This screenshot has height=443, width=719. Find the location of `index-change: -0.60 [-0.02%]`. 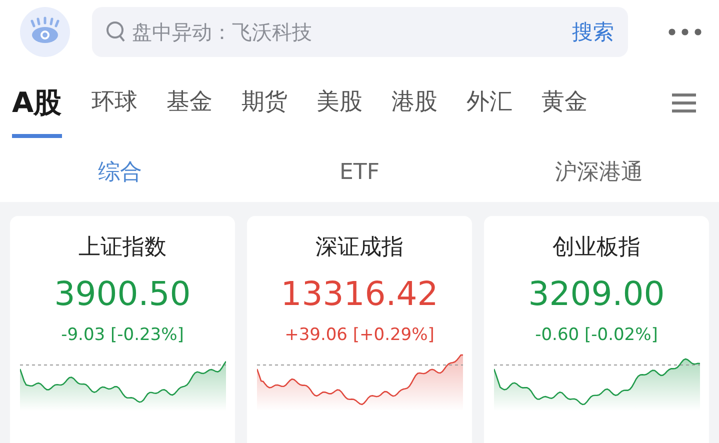

index-change: -0.60 [-0.02%] is located at coordinates (596, 335).